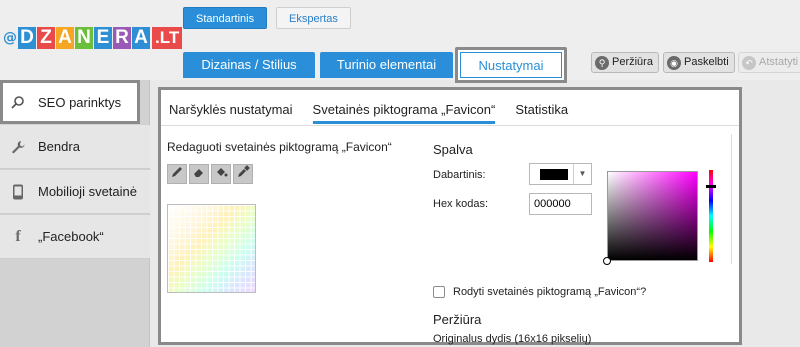 Image resolution: width=800 pixels, height=347 pixels. What do you see at coordinates (211, 248) in the screenshot?
I see `favicon-canvas` at bounding box center [211, 248].